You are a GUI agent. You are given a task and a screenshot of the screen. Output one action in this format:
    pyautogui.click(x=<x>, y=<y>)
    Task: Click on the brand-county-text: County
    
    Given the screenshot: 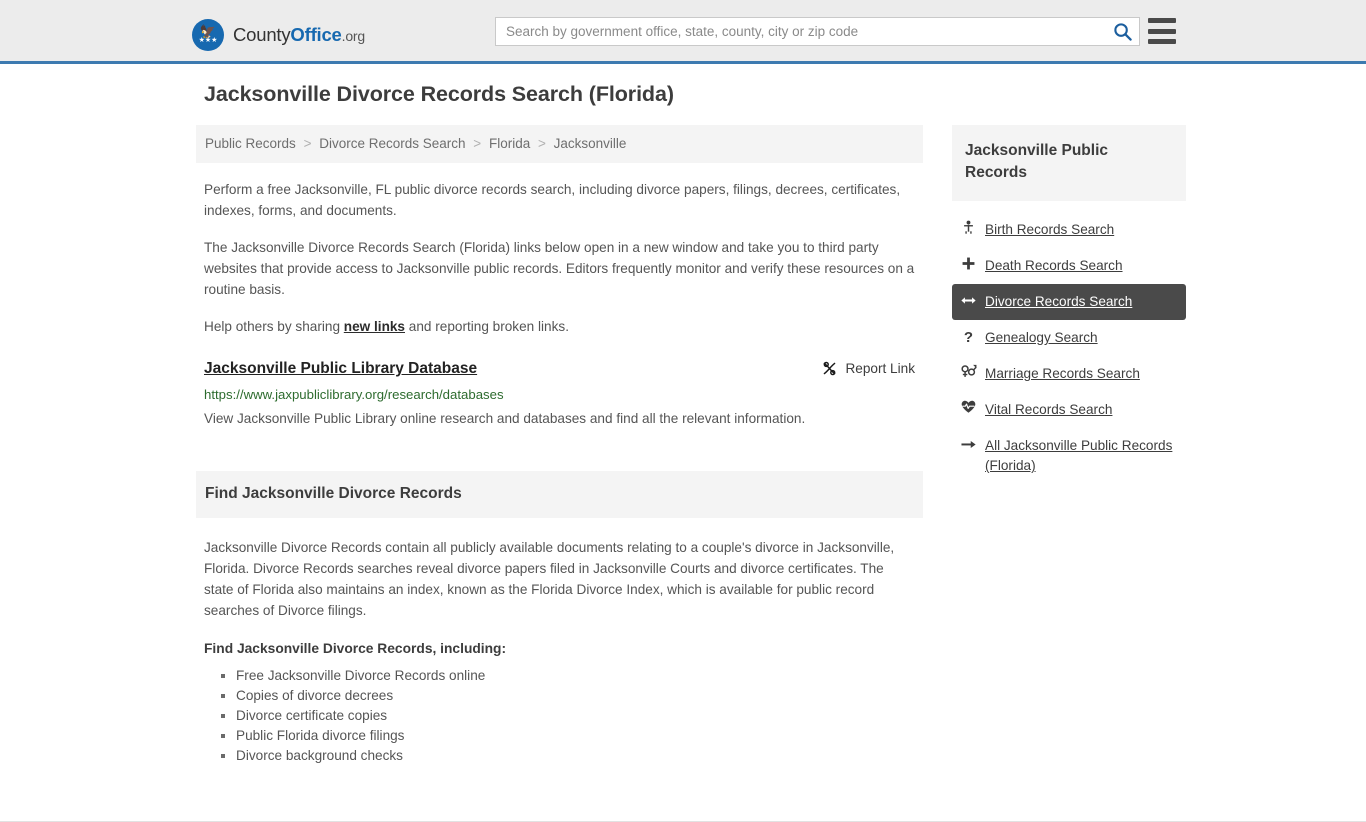 What is the action you would take?
    pyautogui.click(x=262, y=34)
    